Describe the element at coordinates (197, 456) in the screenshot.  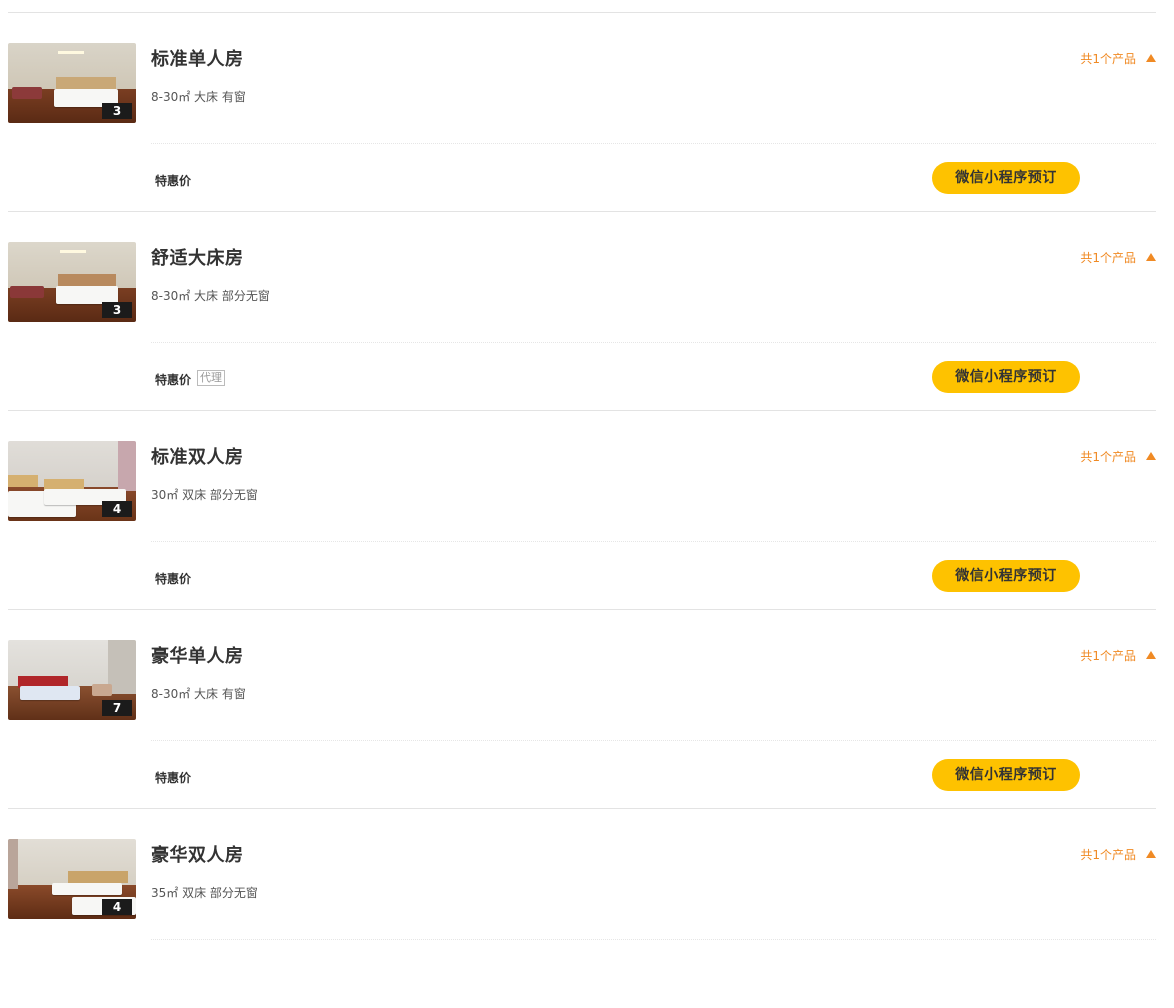
I see `room-name: 标准双人房` at that location.